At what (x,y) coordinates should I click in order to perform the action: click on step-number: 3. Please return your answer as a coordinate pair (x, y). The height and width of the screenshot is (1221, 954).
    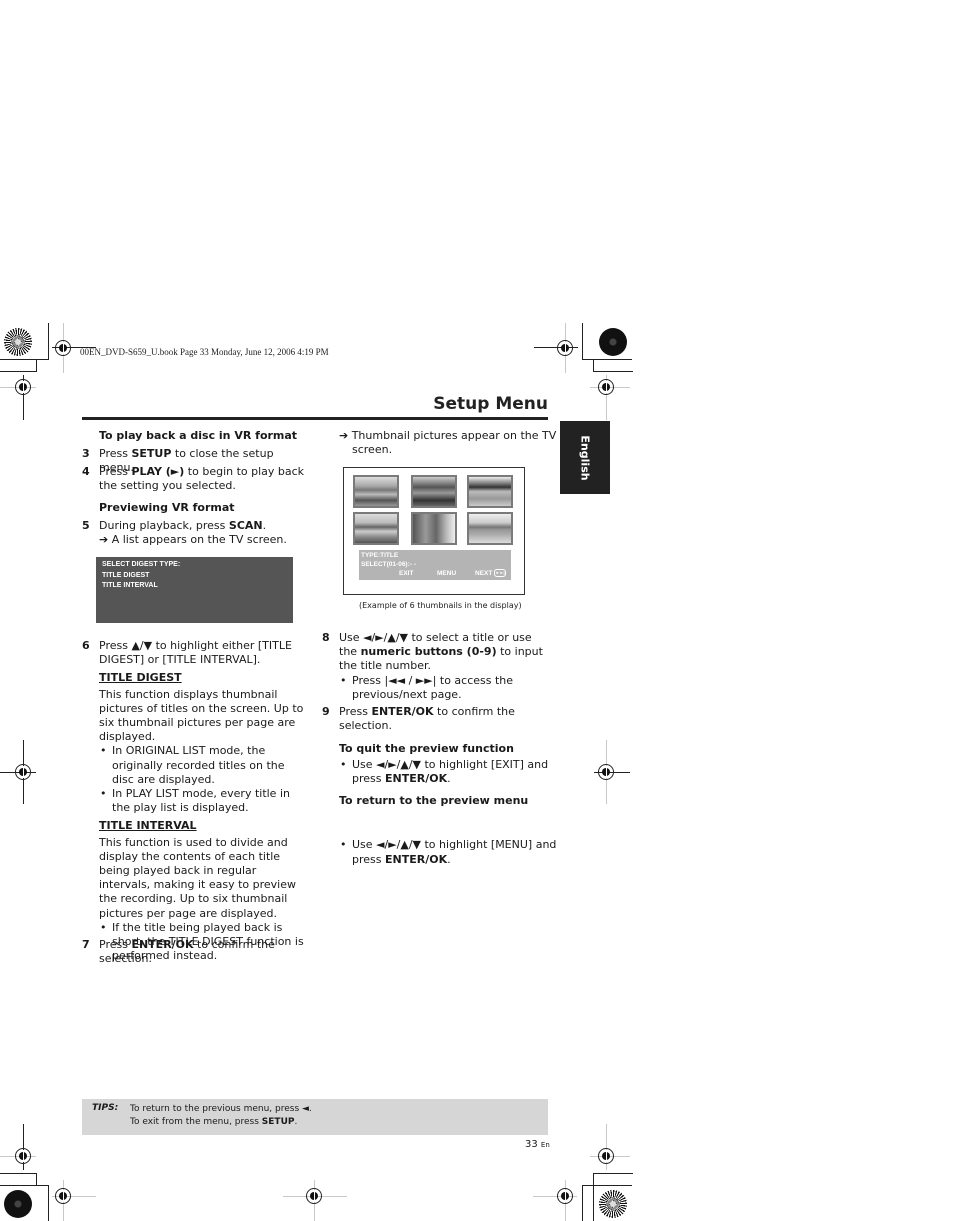
    Looking at the image, I should click on (86, 453).